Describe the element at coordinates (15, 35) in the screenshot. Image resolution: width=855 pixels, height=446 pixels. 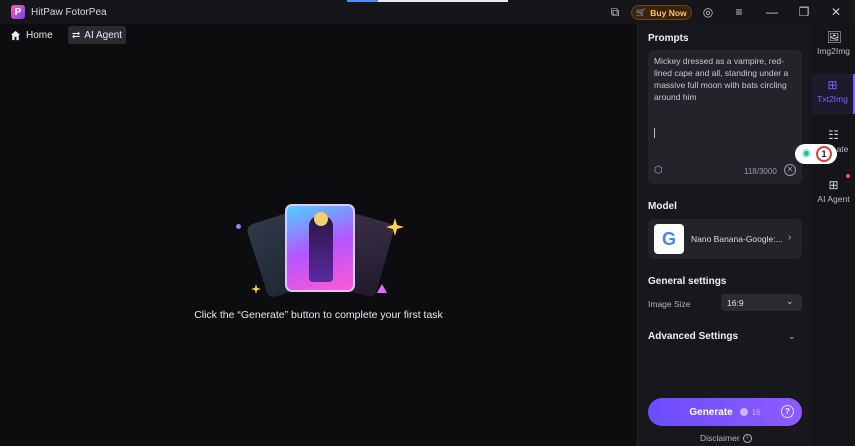
I see `home-icon` at that location.